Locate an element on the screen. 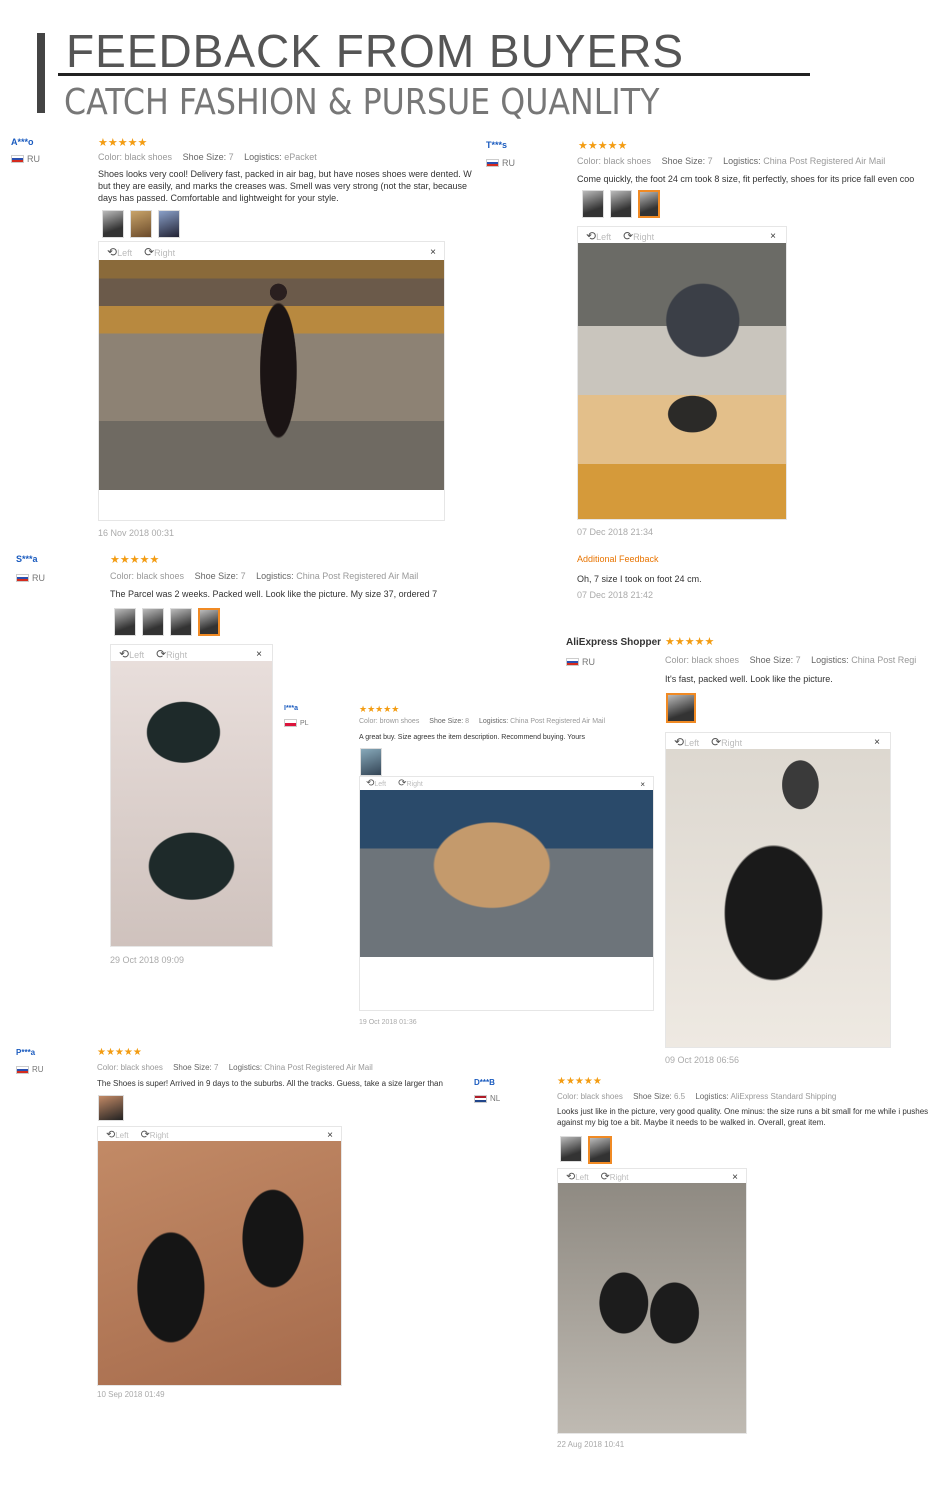 Image resolution: width=950 pixels, height=1494 pixels. reviewer-name: I***a is located at coordinates (291, 708).